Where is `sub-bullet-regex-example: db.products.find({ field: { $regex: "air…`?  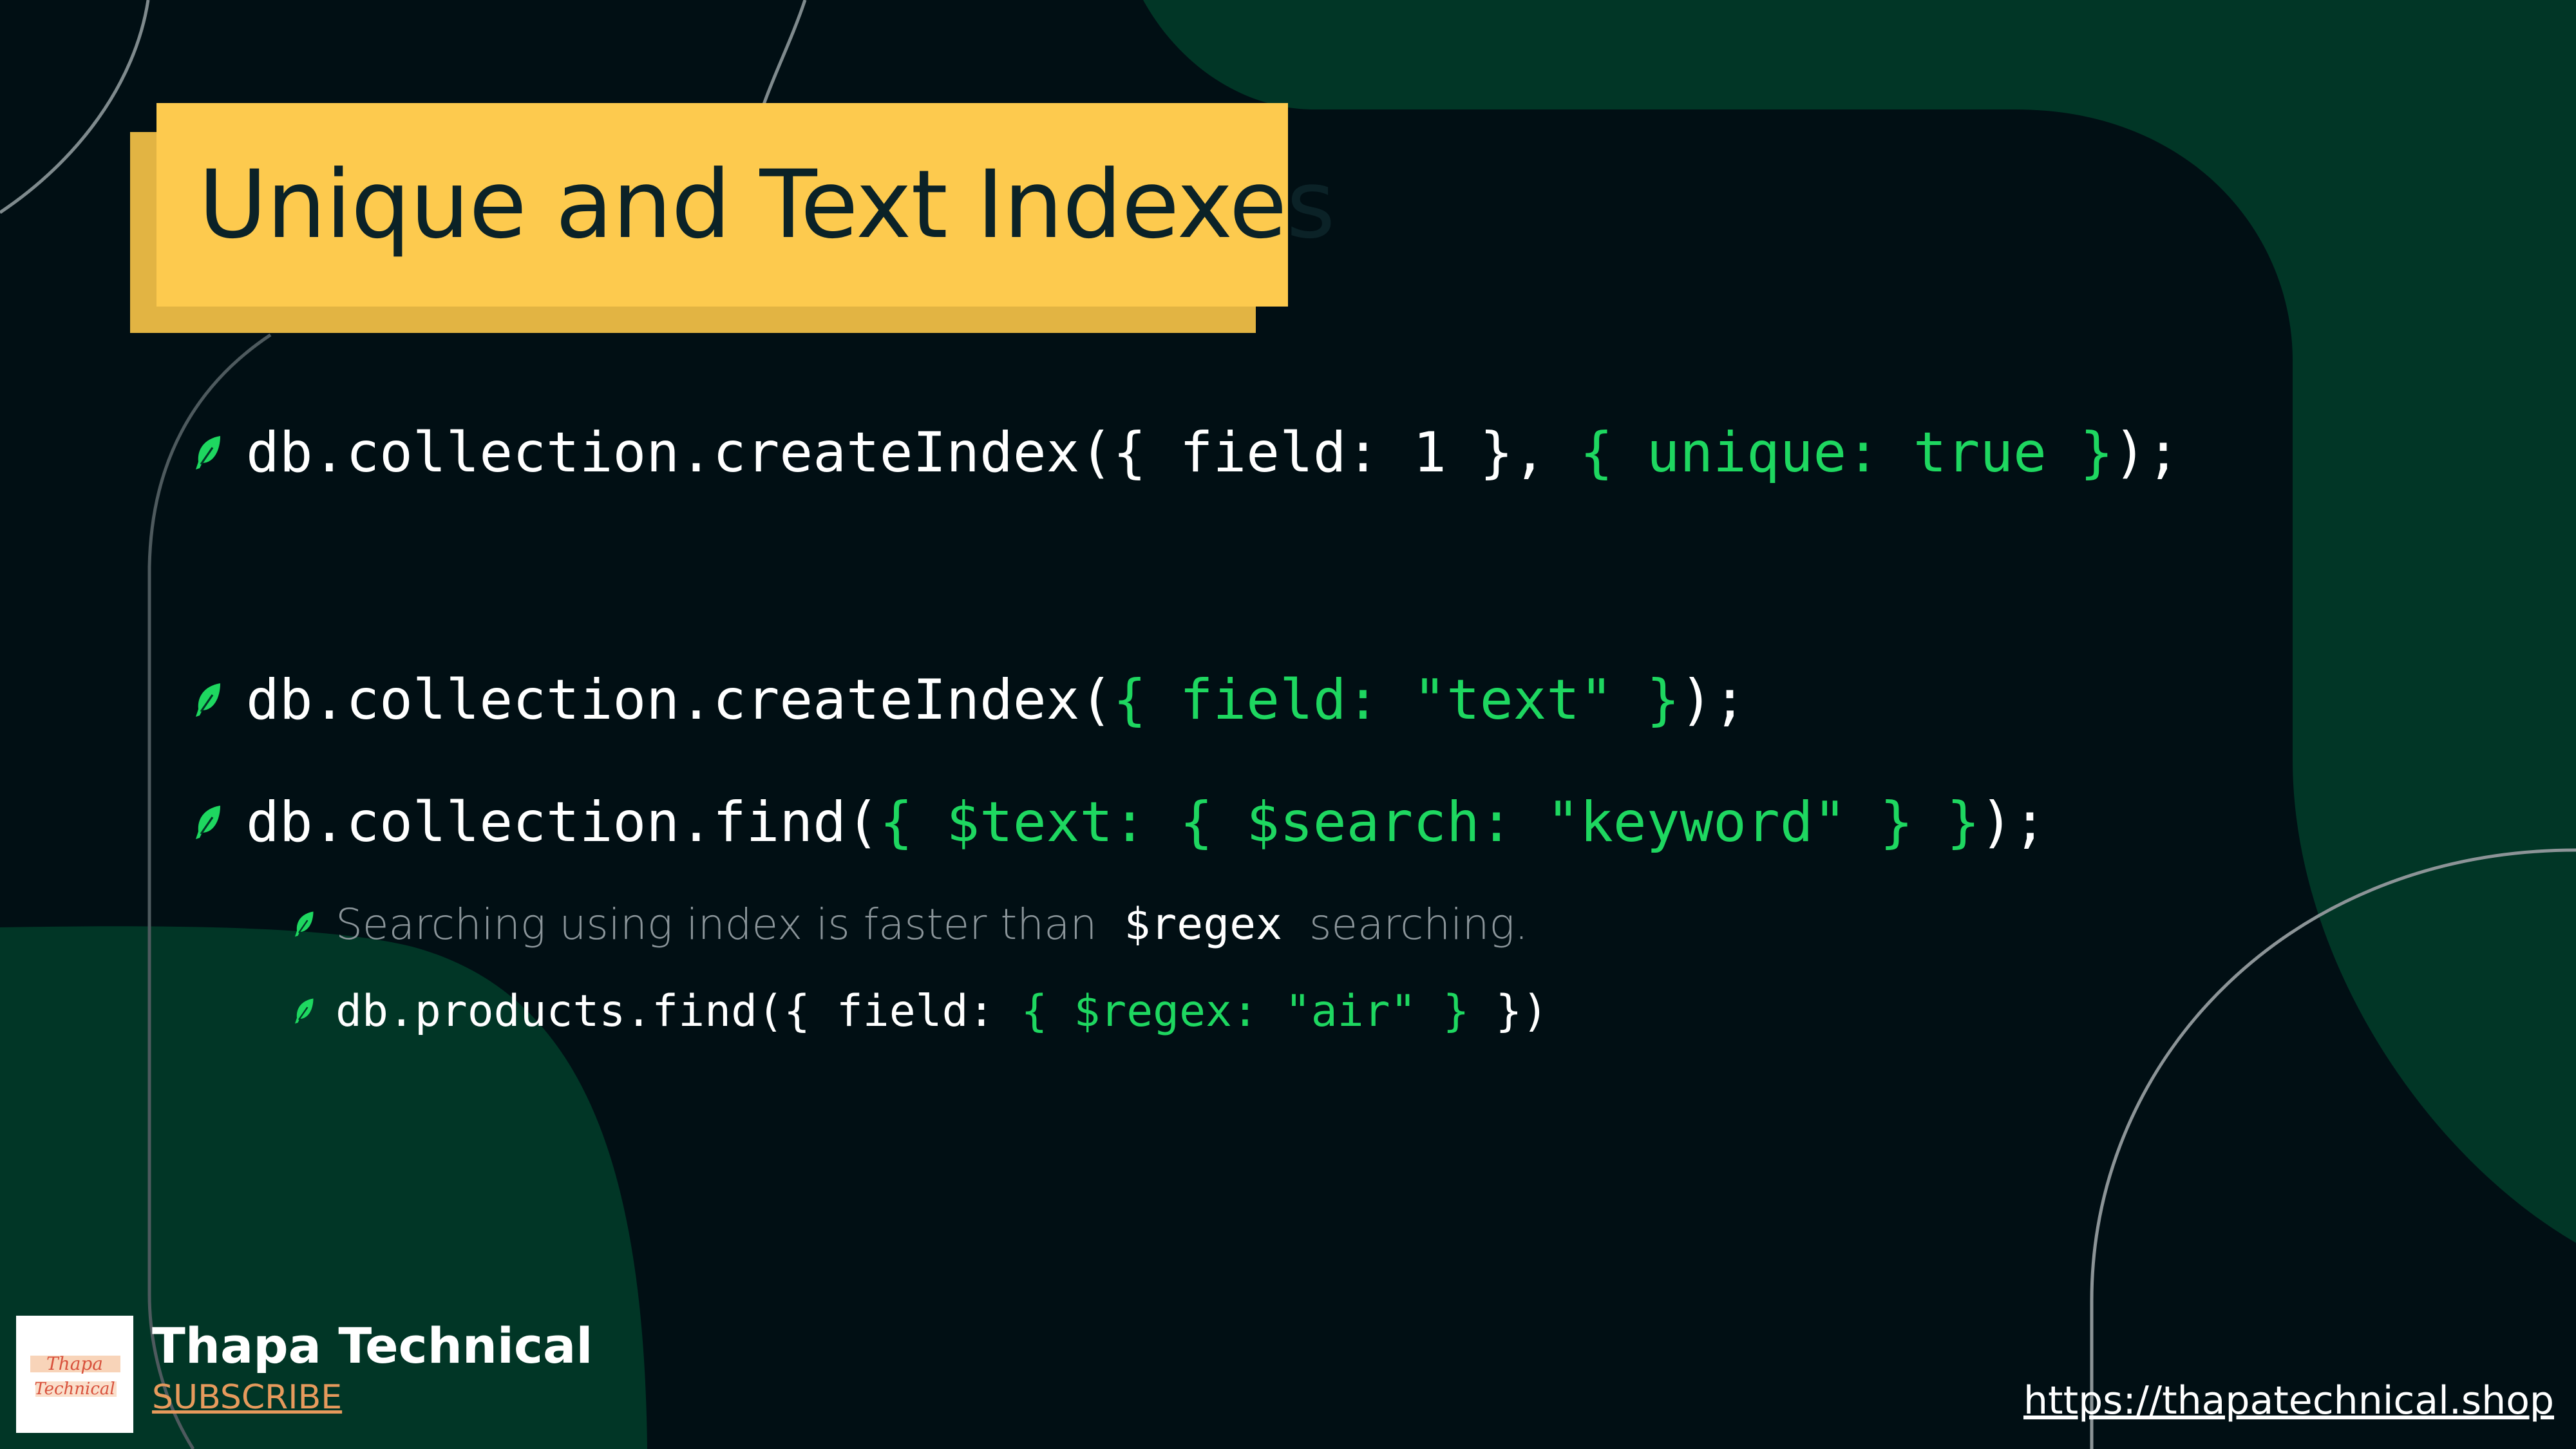 sub-bullet-regex-example: db.products.find({ field: { $regex: "air… is located at coordinates (920, 1011).